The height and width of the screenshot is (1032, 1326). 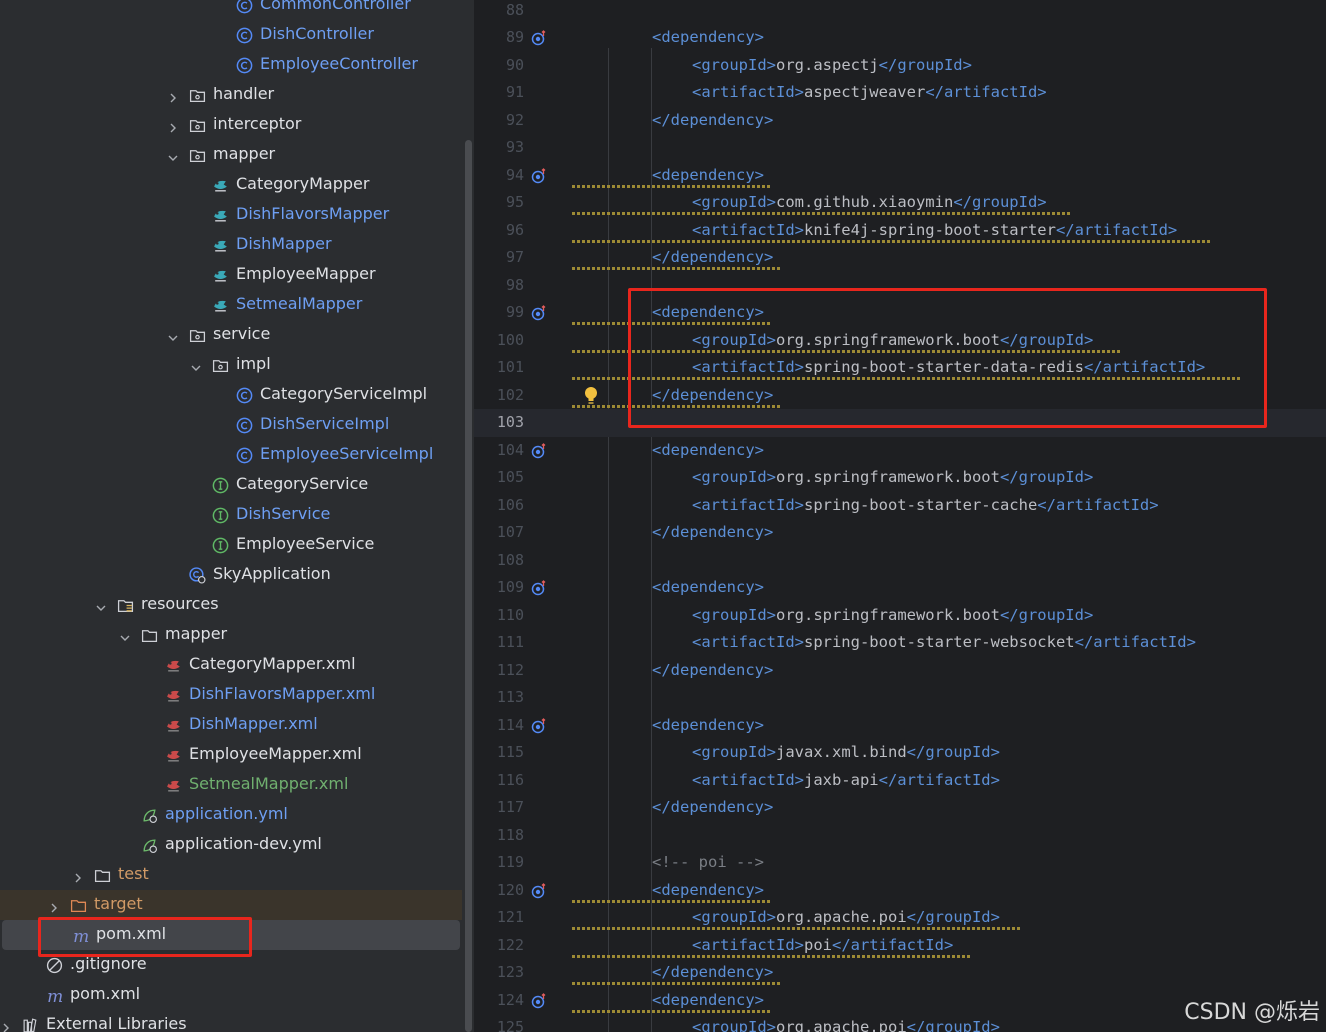 What do you see at coordinates (900, 863) in the screenshot?
I see `code-line: 119 <!-- poi -->` at bounding box center [900, 863].